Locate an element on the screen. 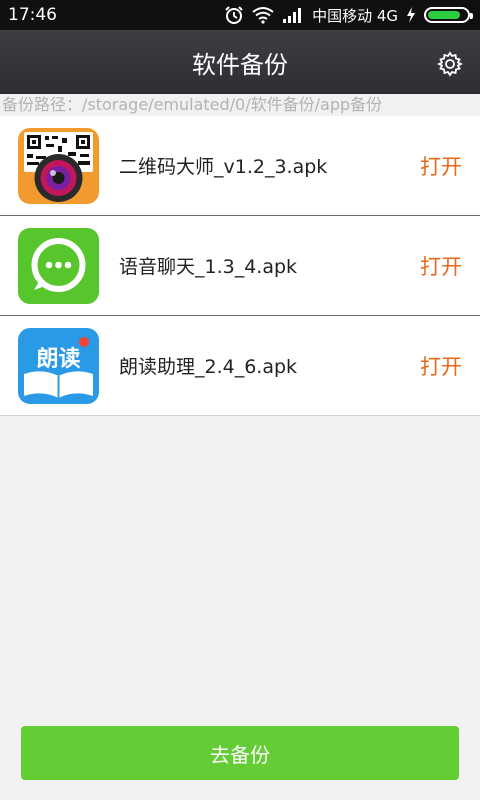  status-time: 17:46 is located at coordinates (32, 15).